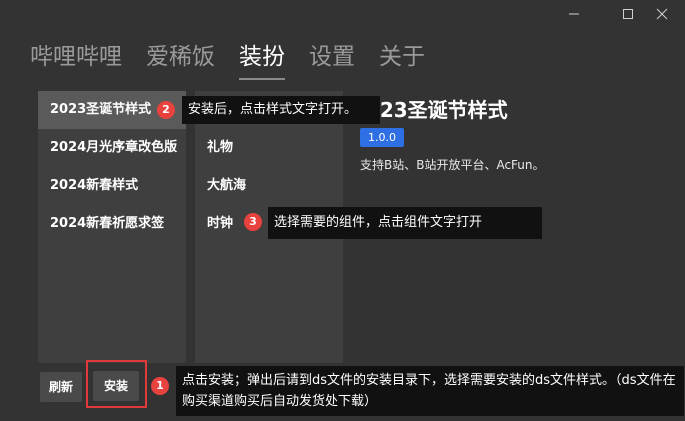  What do you see at coordinates (402, 57) in the screenshot?
I see `tab-about: 关于` at bounding box center [402, 57].